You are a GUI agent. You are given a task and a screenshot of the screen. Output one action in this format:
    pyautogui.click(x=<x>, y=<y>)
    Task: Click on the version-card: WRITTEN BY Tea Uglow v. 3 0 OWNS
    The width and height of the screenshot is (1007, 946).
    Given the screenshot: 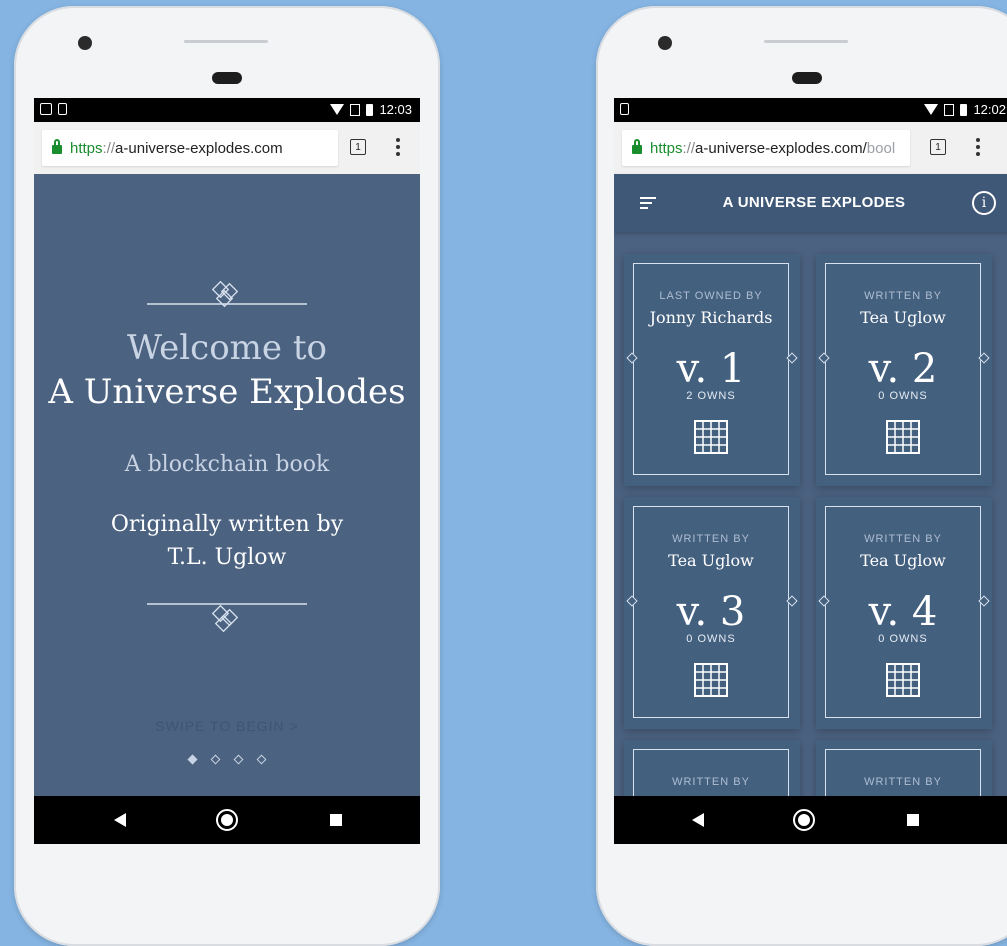 What is the action you would take?
    pyautogui.click(x=712, y=613)
    